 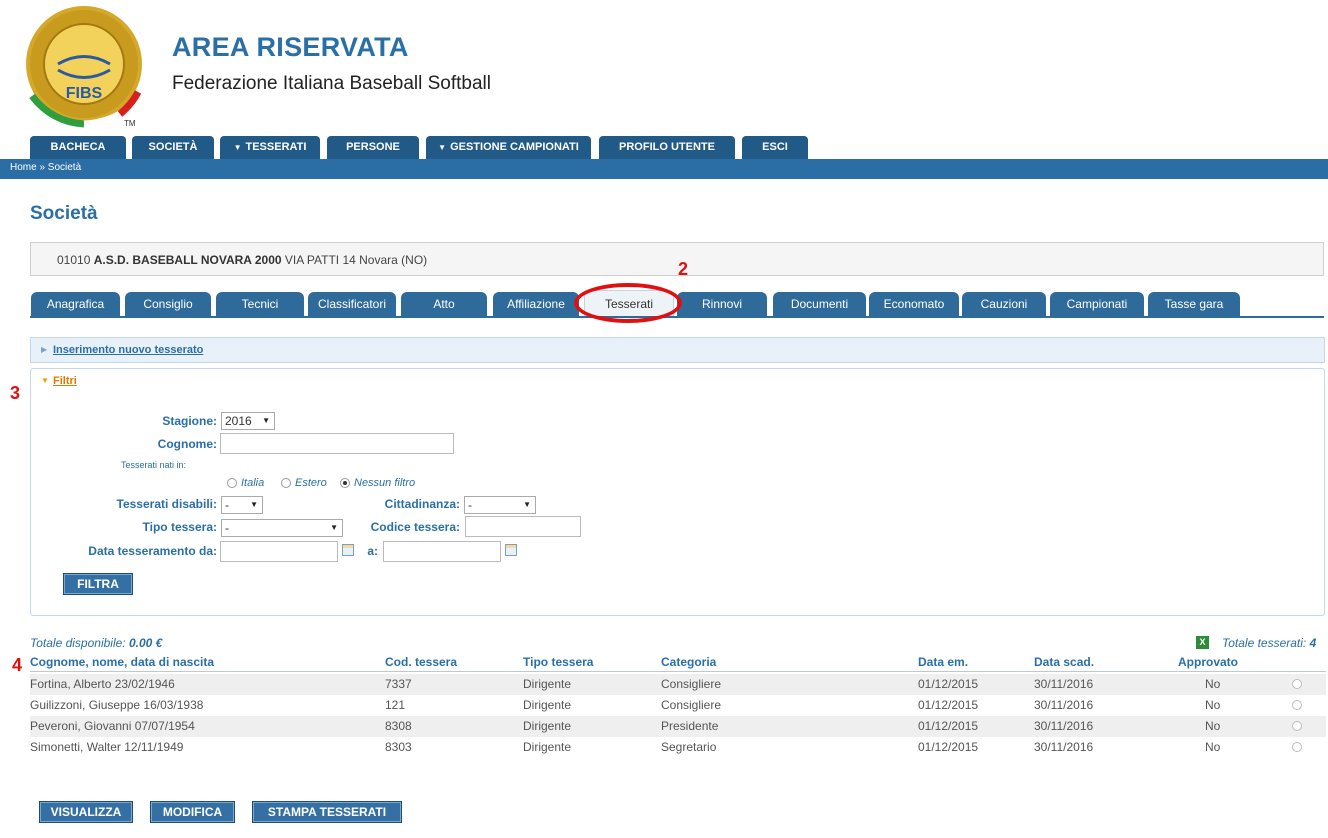 I want to click on totale-tesserati: Totale tesserati: 4, so click(x=1269, y=643).